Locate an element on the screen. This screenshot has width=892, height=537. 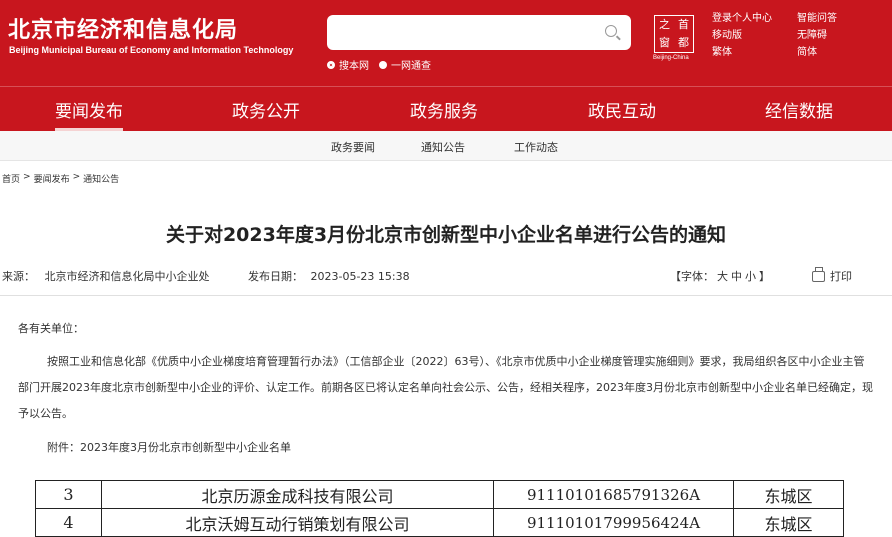
article-source: 来源： 北京市经济和信息化局中小企业处 is located at coordinates (106, 276).